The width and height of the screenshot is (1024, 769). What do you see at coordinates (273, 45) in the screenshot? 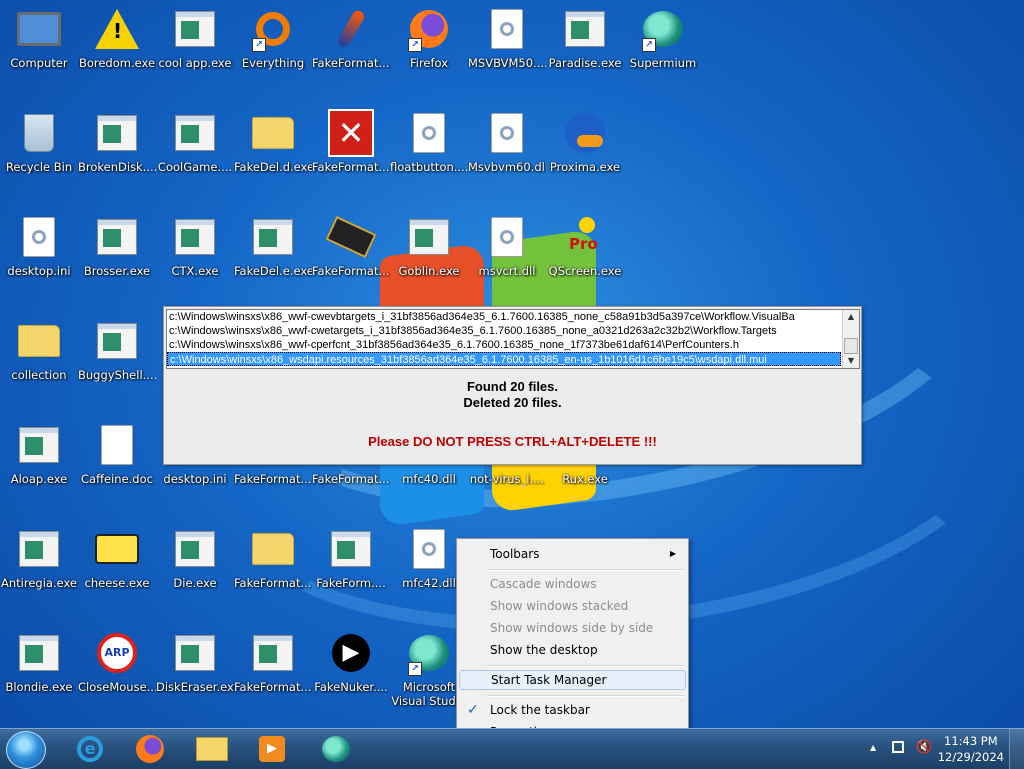
I see `desktop-icon: ↗ Everything` at bounding box center [273, 45].